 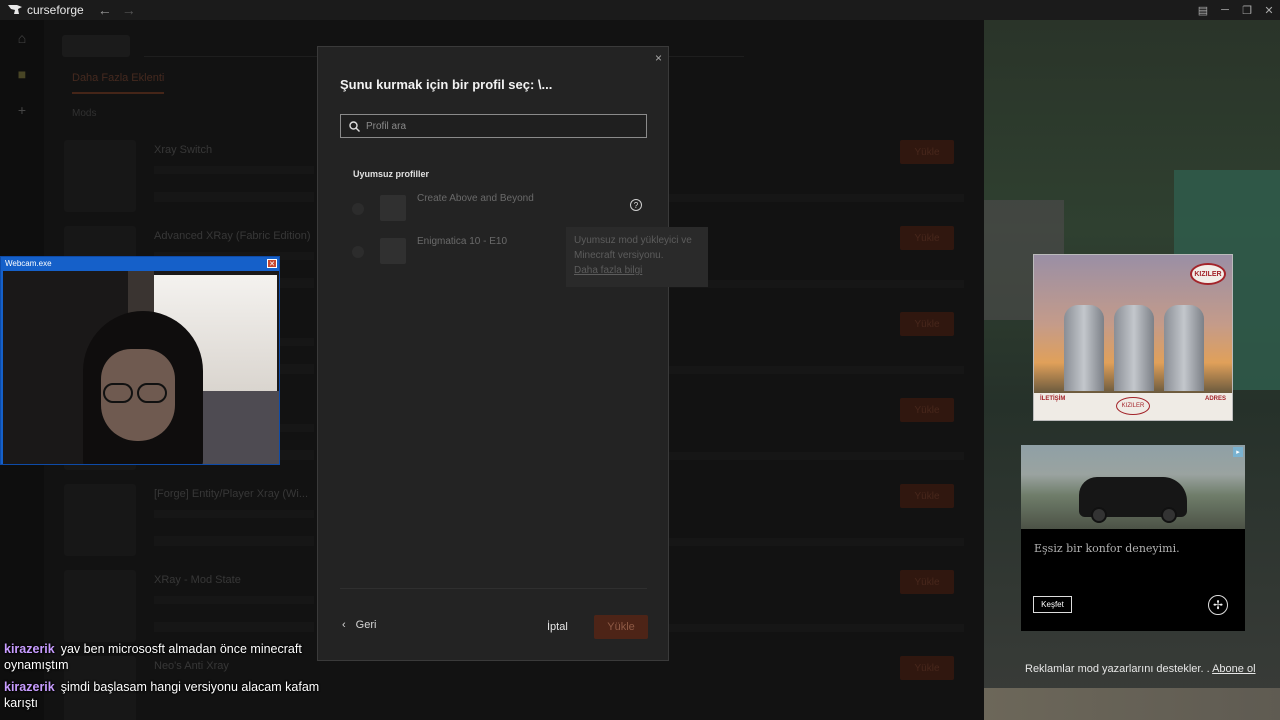 I want to click on restore-icon: ❐, so click(x=1247, y=10).